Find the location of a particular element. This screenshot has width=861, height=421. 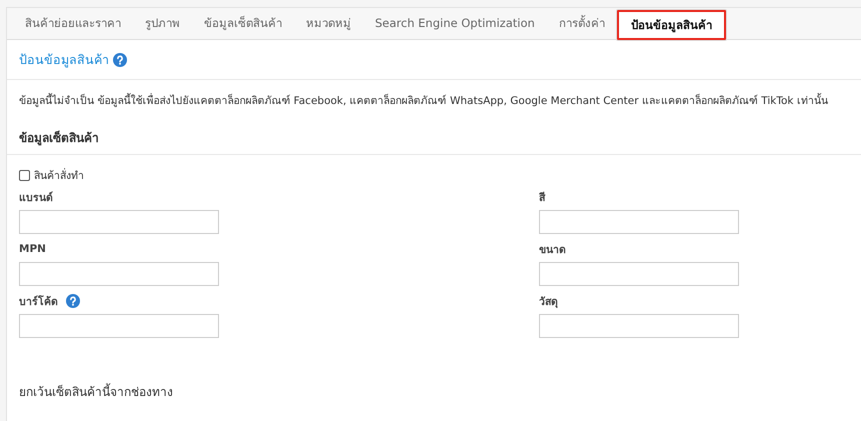

tab: สินค้าย่อยและราคา is located at coordinates (73, 23).